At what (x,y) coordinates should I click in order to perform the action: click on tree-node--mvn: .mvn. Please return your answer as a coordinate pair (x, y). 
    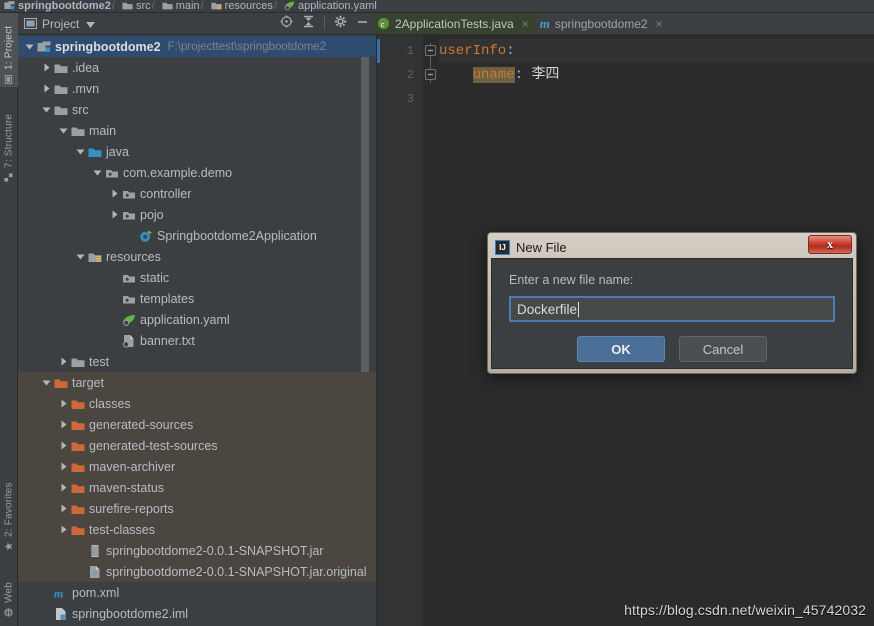
    Looking at the image, I should click on (197, 88).